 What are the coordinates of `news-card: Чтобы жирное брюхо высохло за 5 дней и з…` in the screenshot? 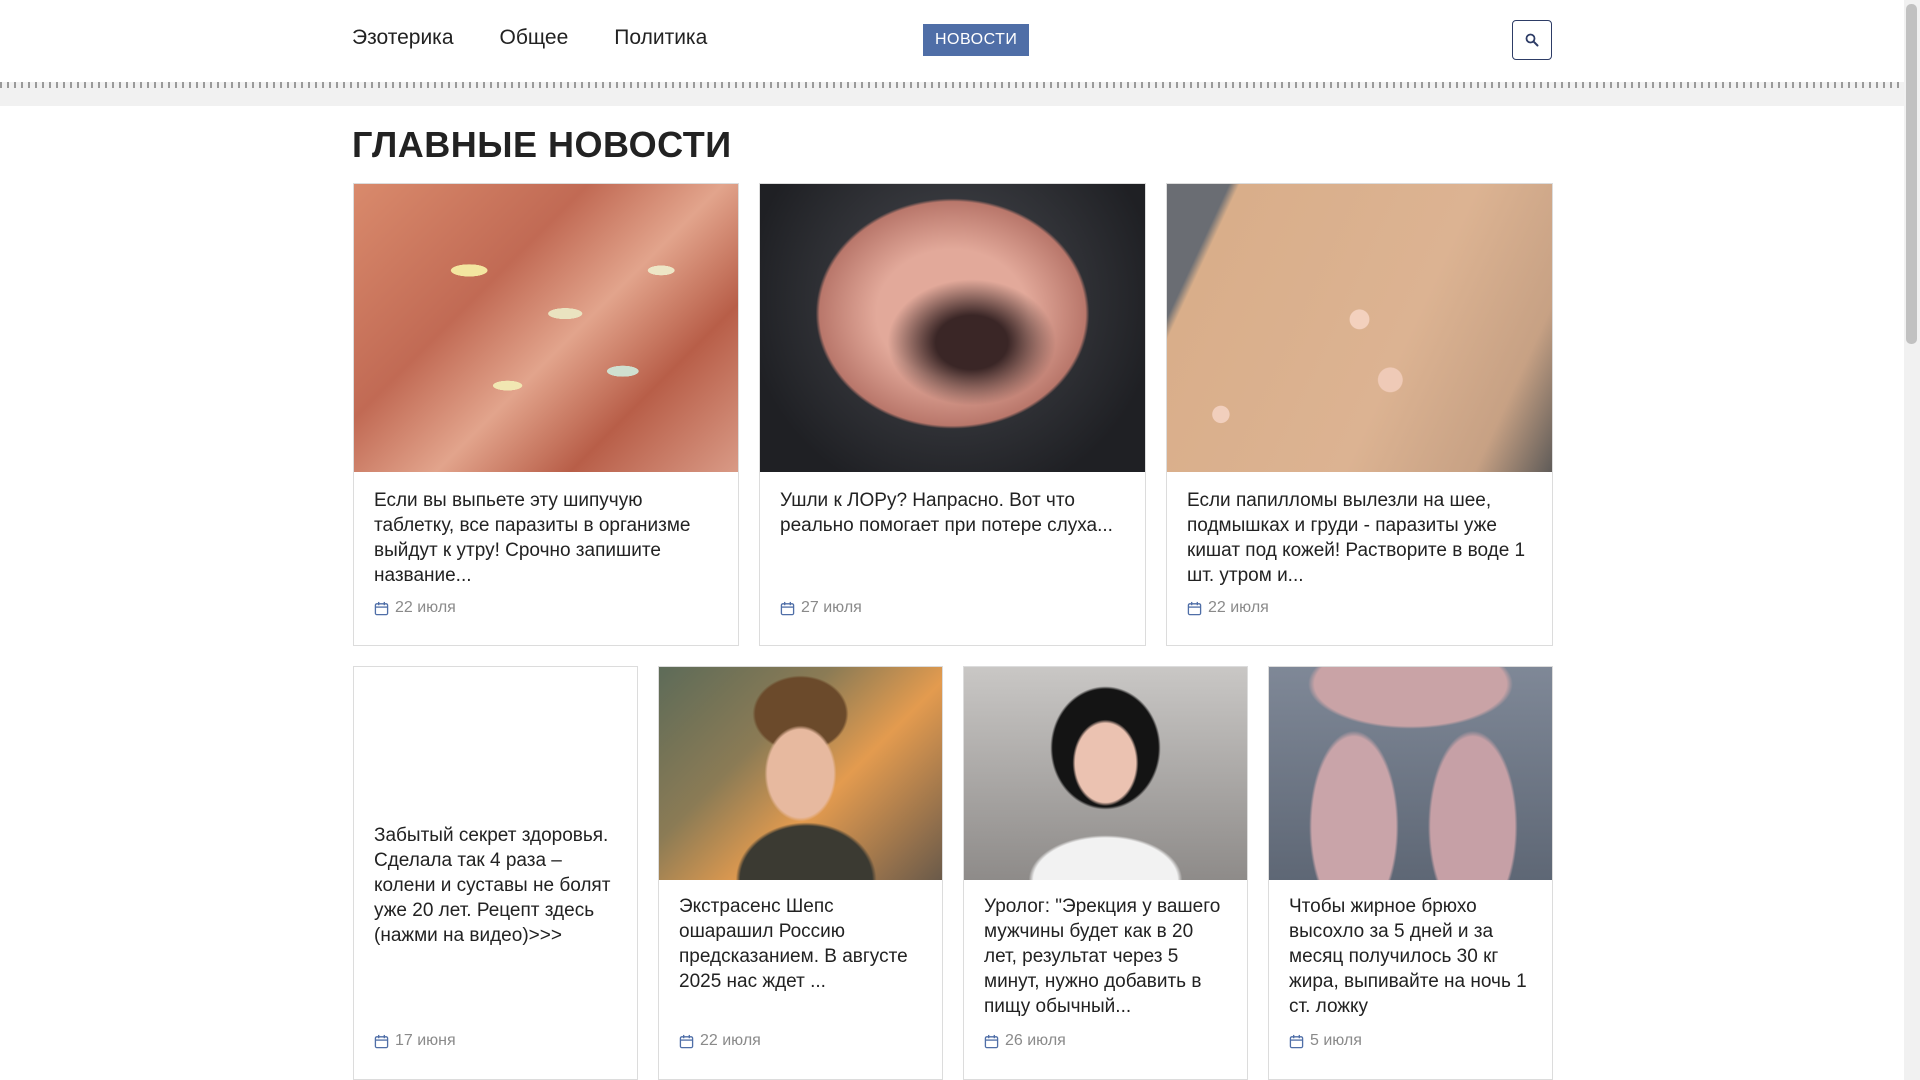 It's located at (1410, 873).